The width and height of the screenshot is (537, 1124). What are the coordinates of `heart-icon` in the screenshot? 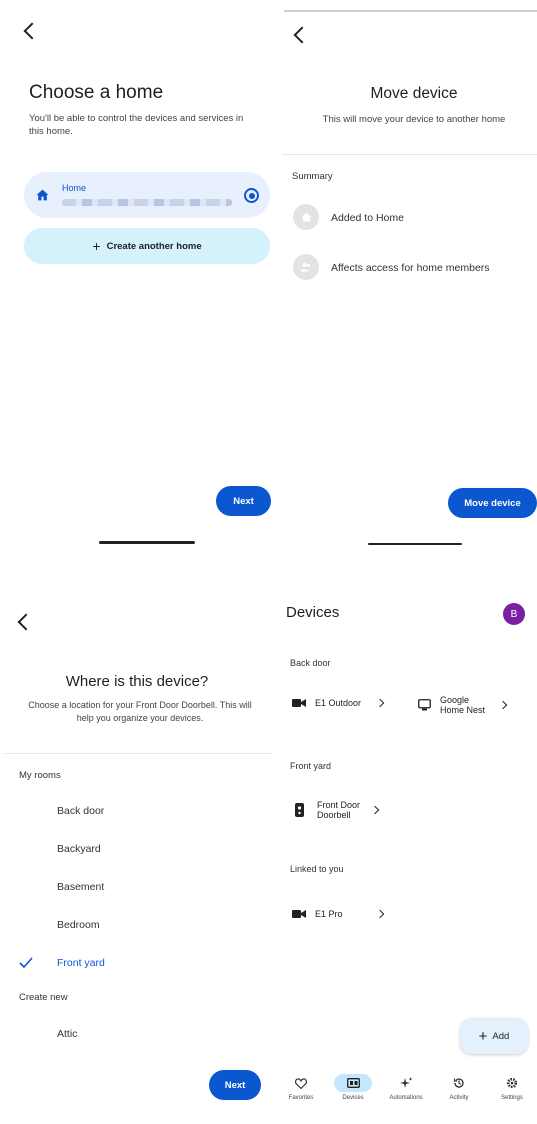 It's located at (301, 1083).